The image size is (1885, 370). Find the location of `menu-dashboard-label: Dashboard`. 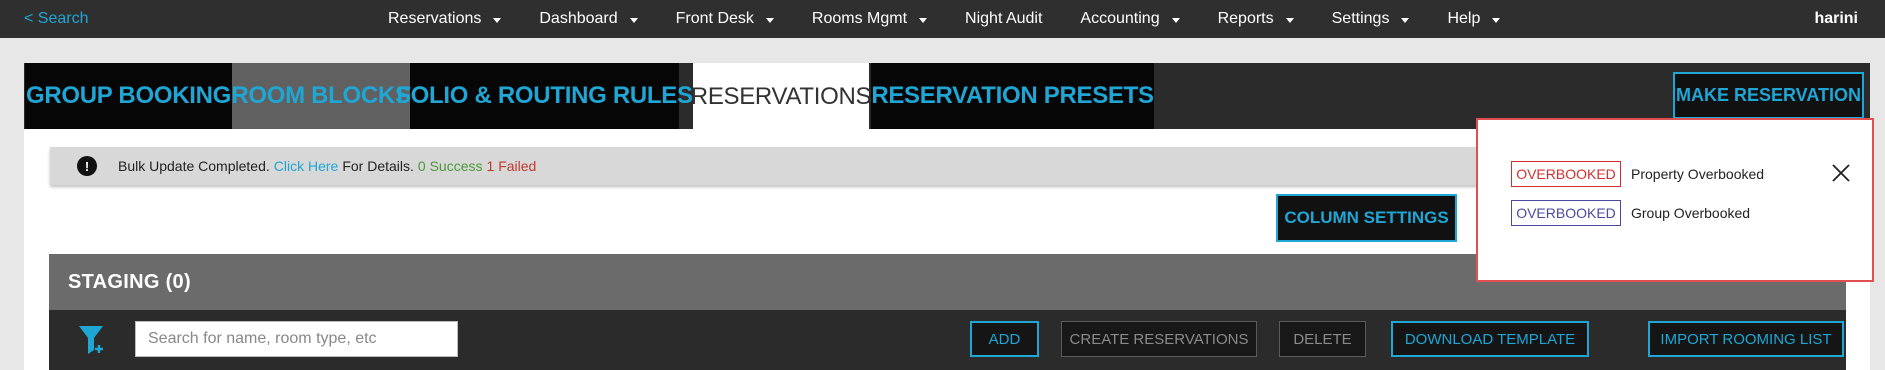

menu-dashboard-label: Dashboard is located at coordinates (578, 18).